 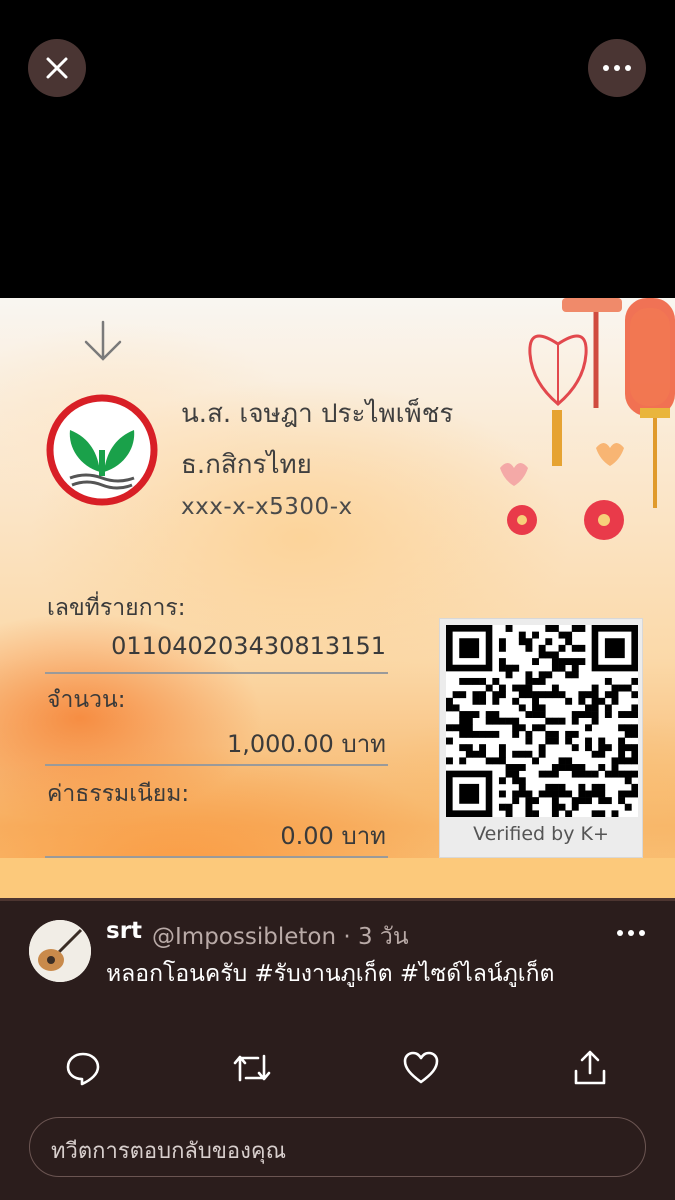 I want to click on avatar, so click(x=60, y=951).